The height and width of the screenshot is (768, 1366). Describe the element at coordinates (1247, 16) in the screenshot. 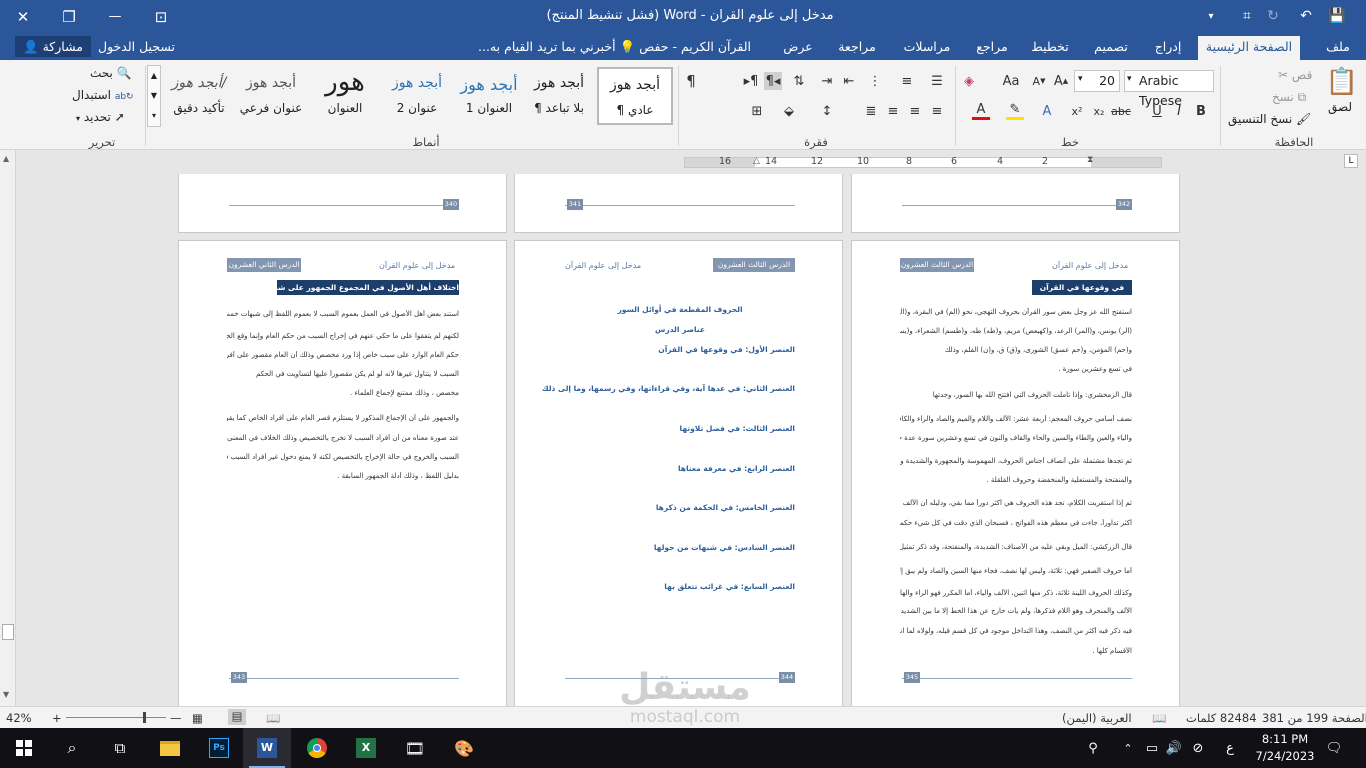

I see `touch-mode-button: ⌗` at that location.